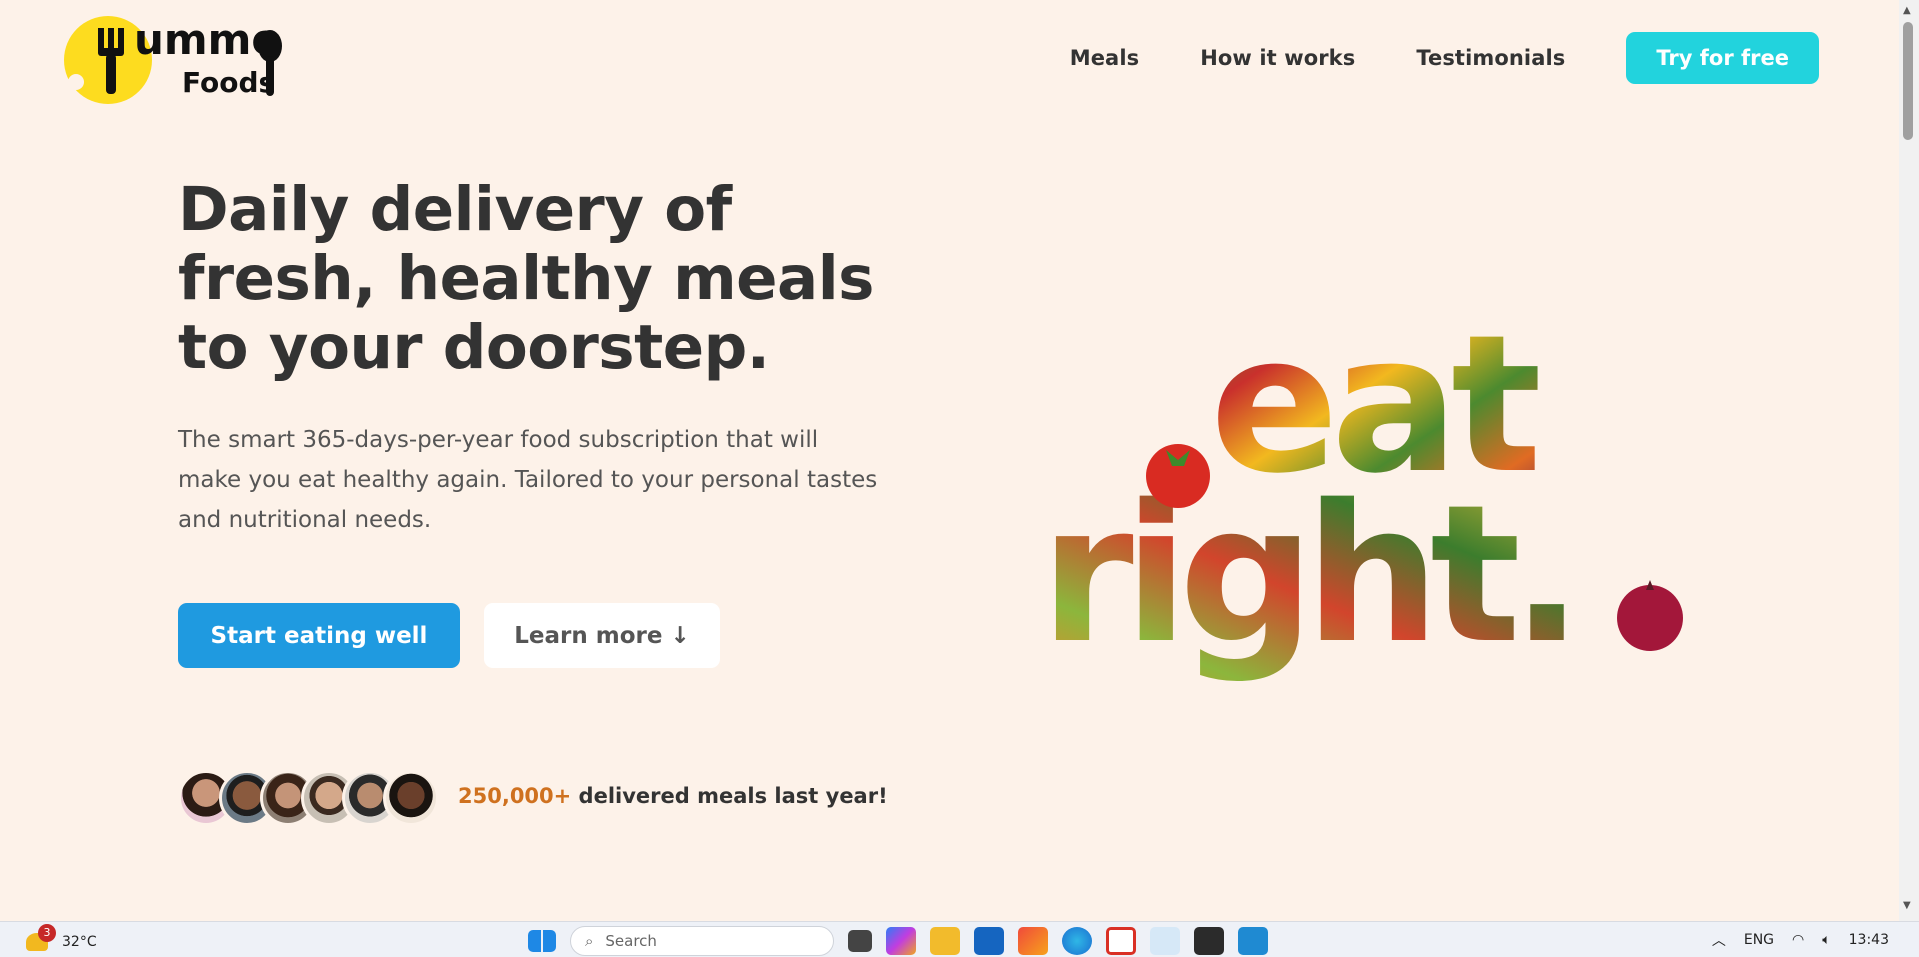 This screenshot has height=957, width=1919. I want to click on start-eating-well-button: Start eating well, so click(319, 635).